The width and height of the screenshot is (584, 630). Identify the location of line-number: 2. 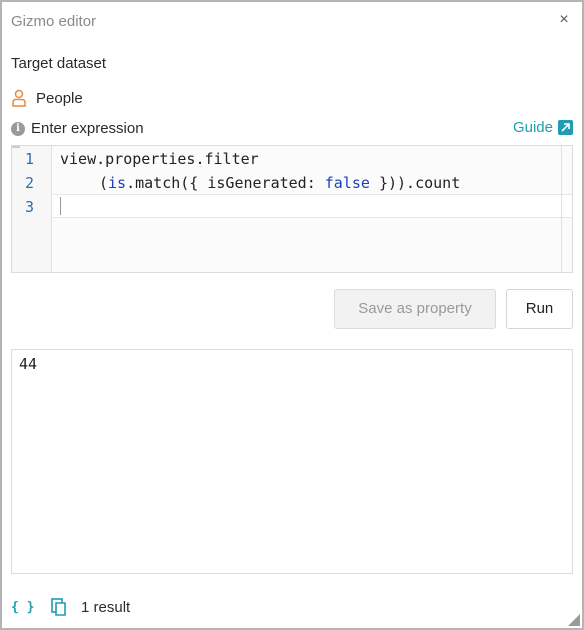
(29, 183).